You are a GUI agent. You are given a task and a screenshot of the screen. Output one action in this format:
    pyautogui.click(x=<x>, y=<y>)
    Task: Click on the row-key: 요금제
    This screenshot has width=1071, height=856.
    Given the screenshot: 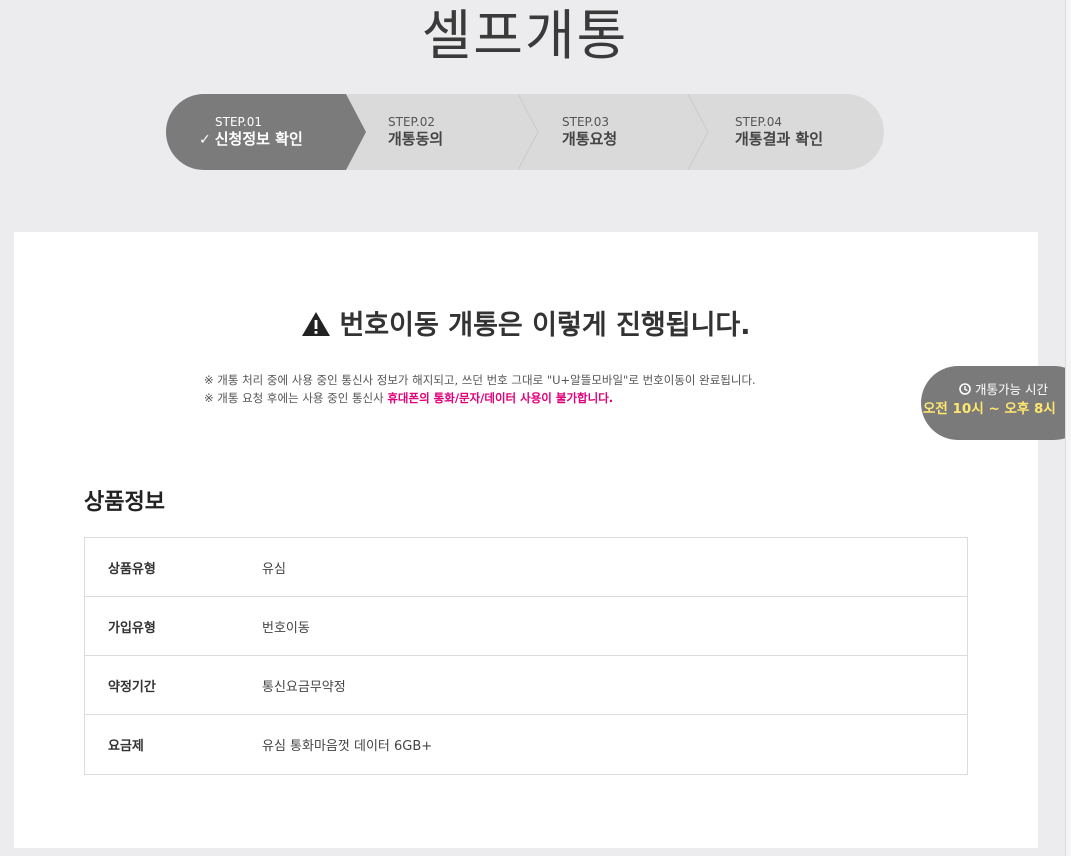 What is the action you would take?
    pyautogui.click(x=126, y=746)
    